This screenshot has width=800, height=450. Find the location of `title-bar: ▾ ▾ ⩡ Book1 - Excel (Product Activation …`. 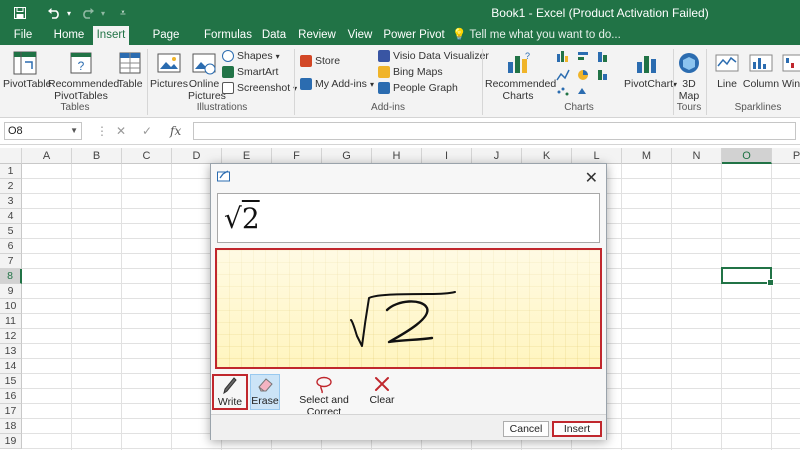

title-bar: ▾ ▾ ⩡ Book1 - Excel (Product Activation … is located at coordinates (400, 13).